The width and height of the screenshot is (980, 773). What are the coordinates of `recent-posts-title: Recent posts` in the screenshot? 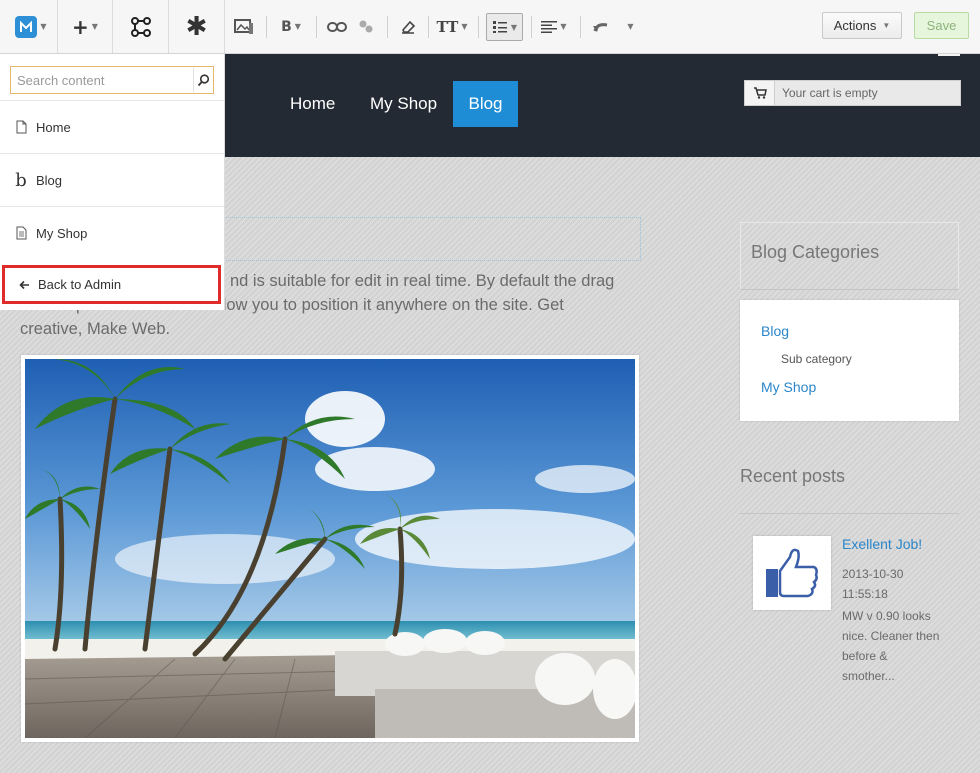 It's located at (793, 476).